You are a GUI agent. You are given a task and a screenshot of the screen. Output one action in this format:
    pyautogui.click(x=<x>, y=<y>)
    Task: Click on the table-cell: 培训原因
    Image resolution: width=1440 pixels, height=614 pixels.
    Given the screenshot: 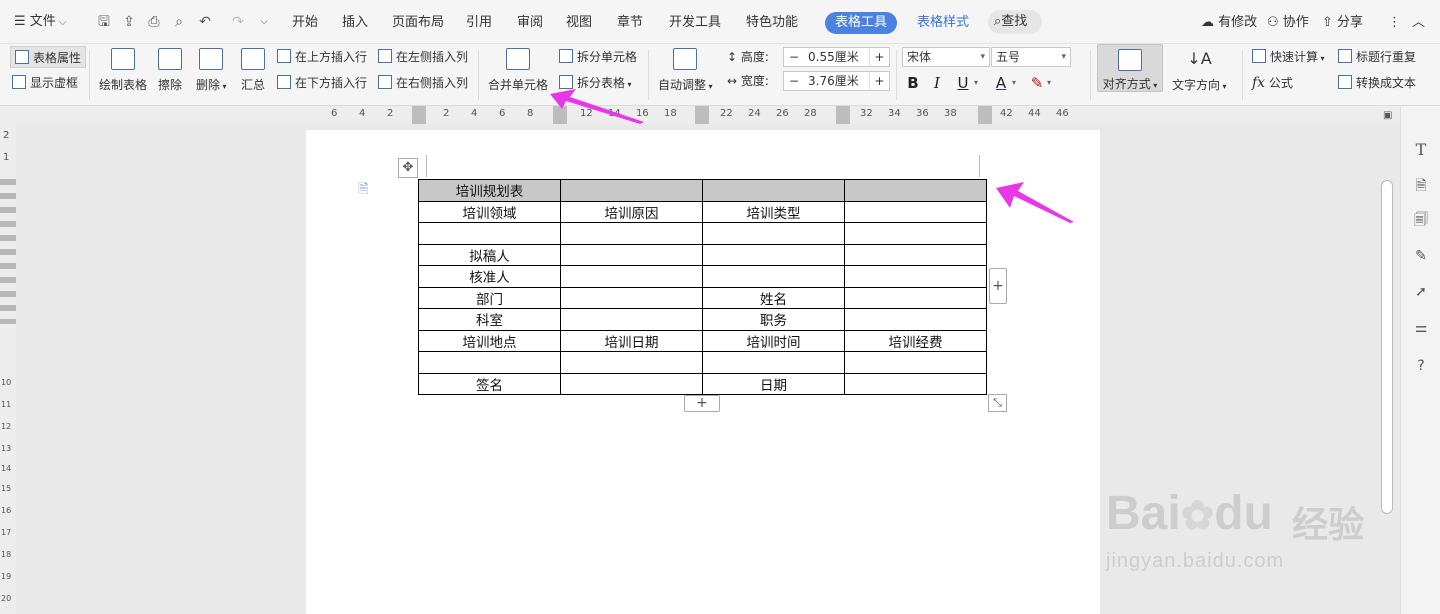 What is the action you would take?
    pyautogui.click(x=631, y=211)
    